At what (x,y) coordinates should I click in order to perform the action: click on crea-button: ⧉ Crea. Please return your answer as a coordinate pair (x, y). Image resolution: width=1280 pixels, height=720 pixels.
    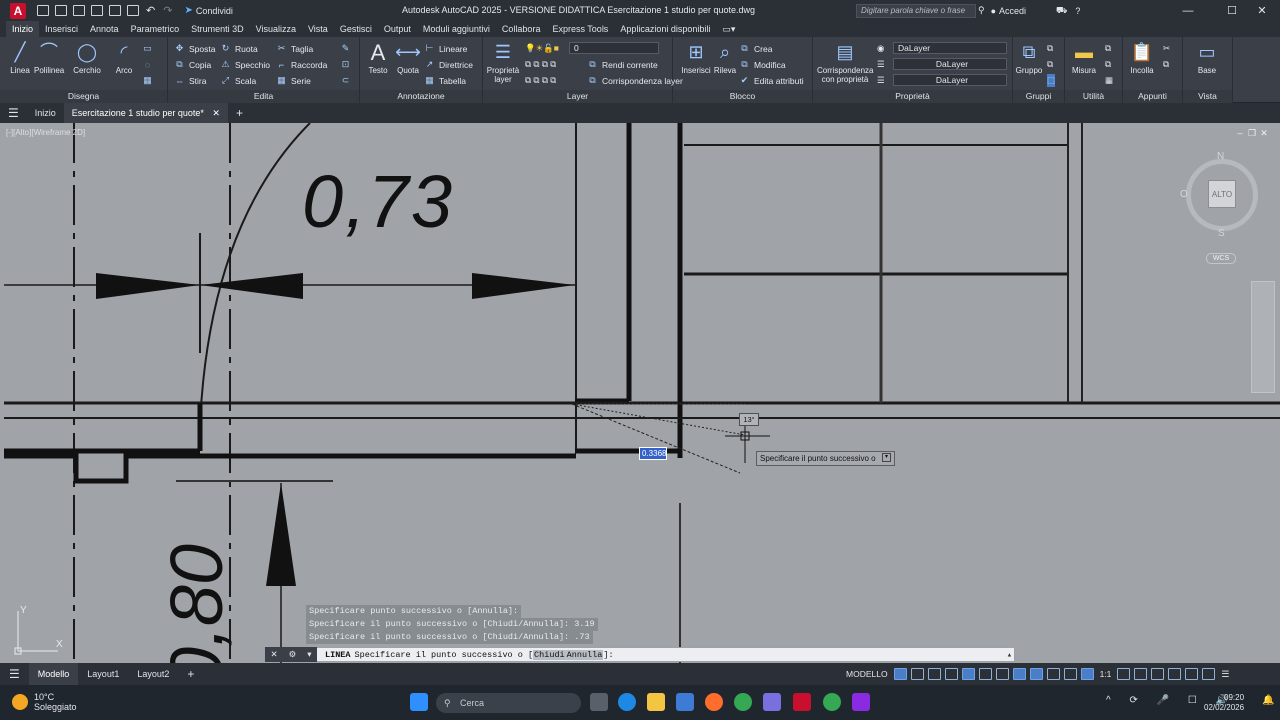
    Looking at the image, I should click on (755, 48).